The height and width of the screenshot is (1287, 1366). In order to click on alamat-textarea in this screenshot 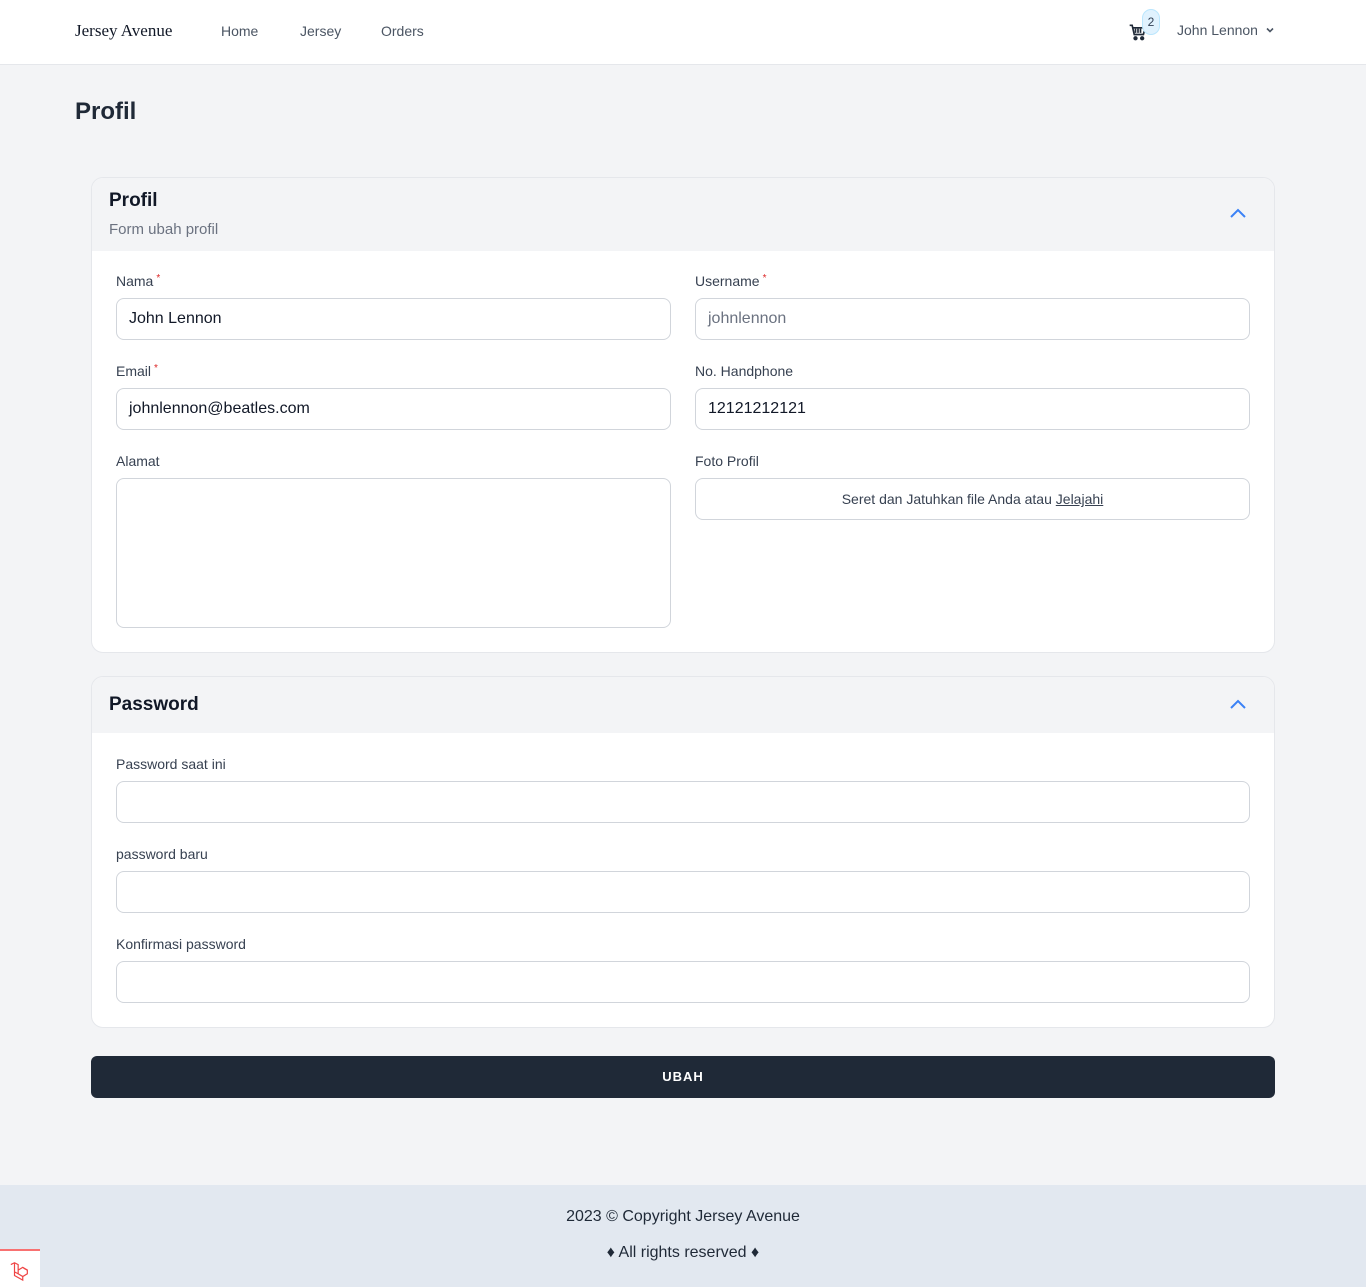, I will do `click(393, 553)`.